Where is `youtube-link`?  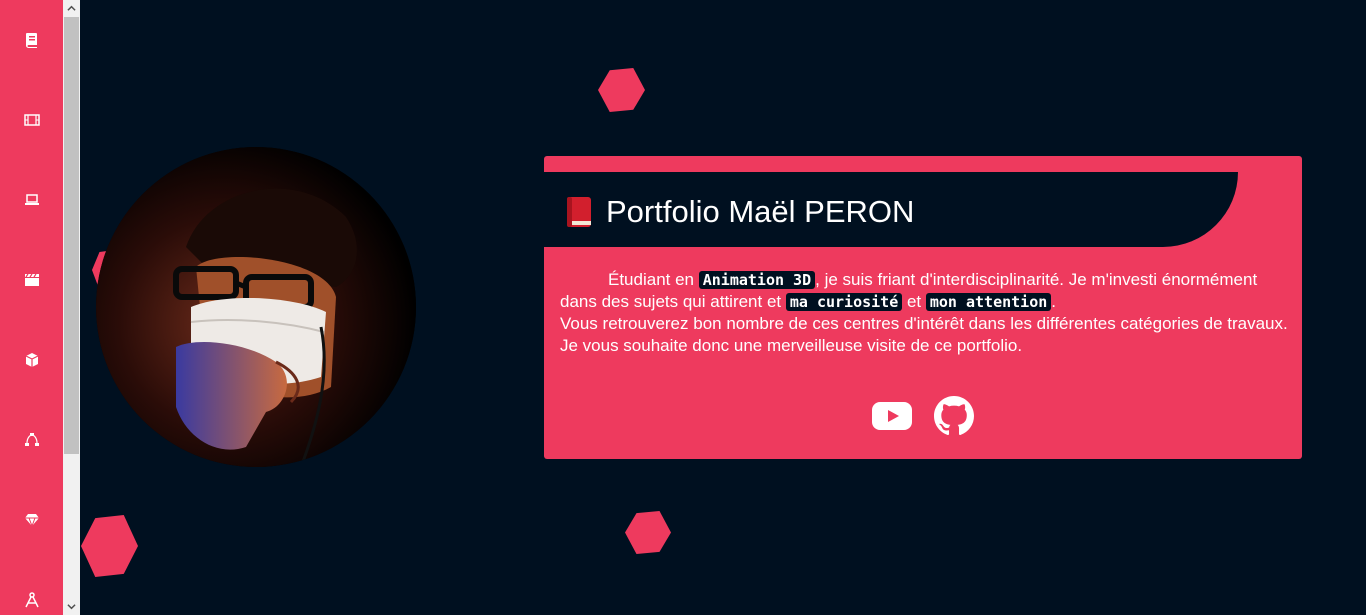
youtube-link is located at coordinates (892, 418).